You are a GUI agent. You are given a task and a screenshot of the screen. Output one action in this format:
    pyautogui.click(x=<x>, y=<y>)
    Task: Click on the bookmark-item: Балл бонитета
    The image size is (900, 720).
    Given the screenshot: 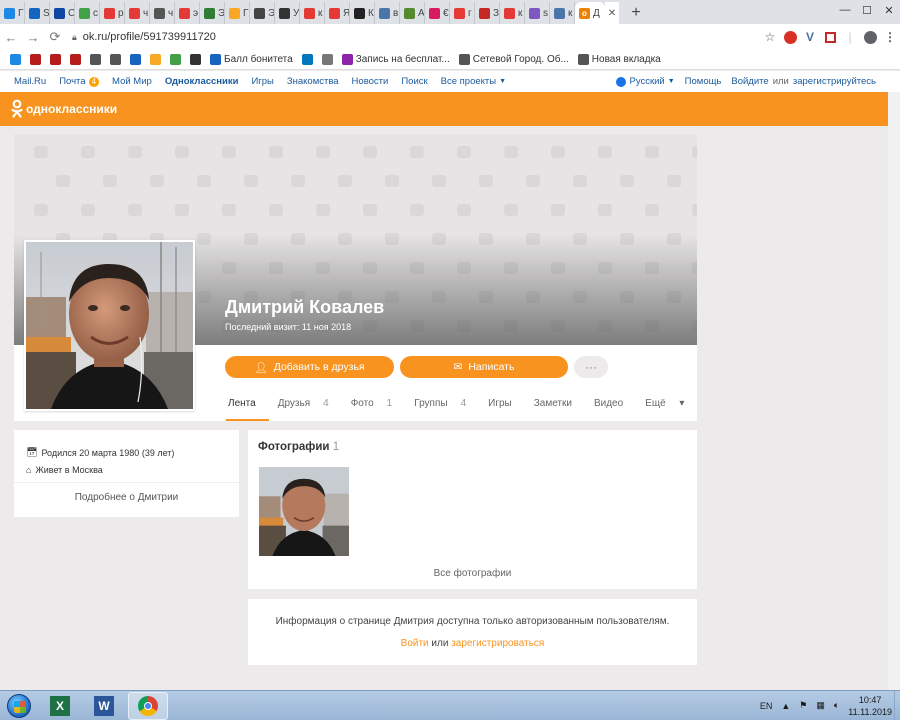 What is the action you would take?
    pyautogui.click(x=251, y=60)
    